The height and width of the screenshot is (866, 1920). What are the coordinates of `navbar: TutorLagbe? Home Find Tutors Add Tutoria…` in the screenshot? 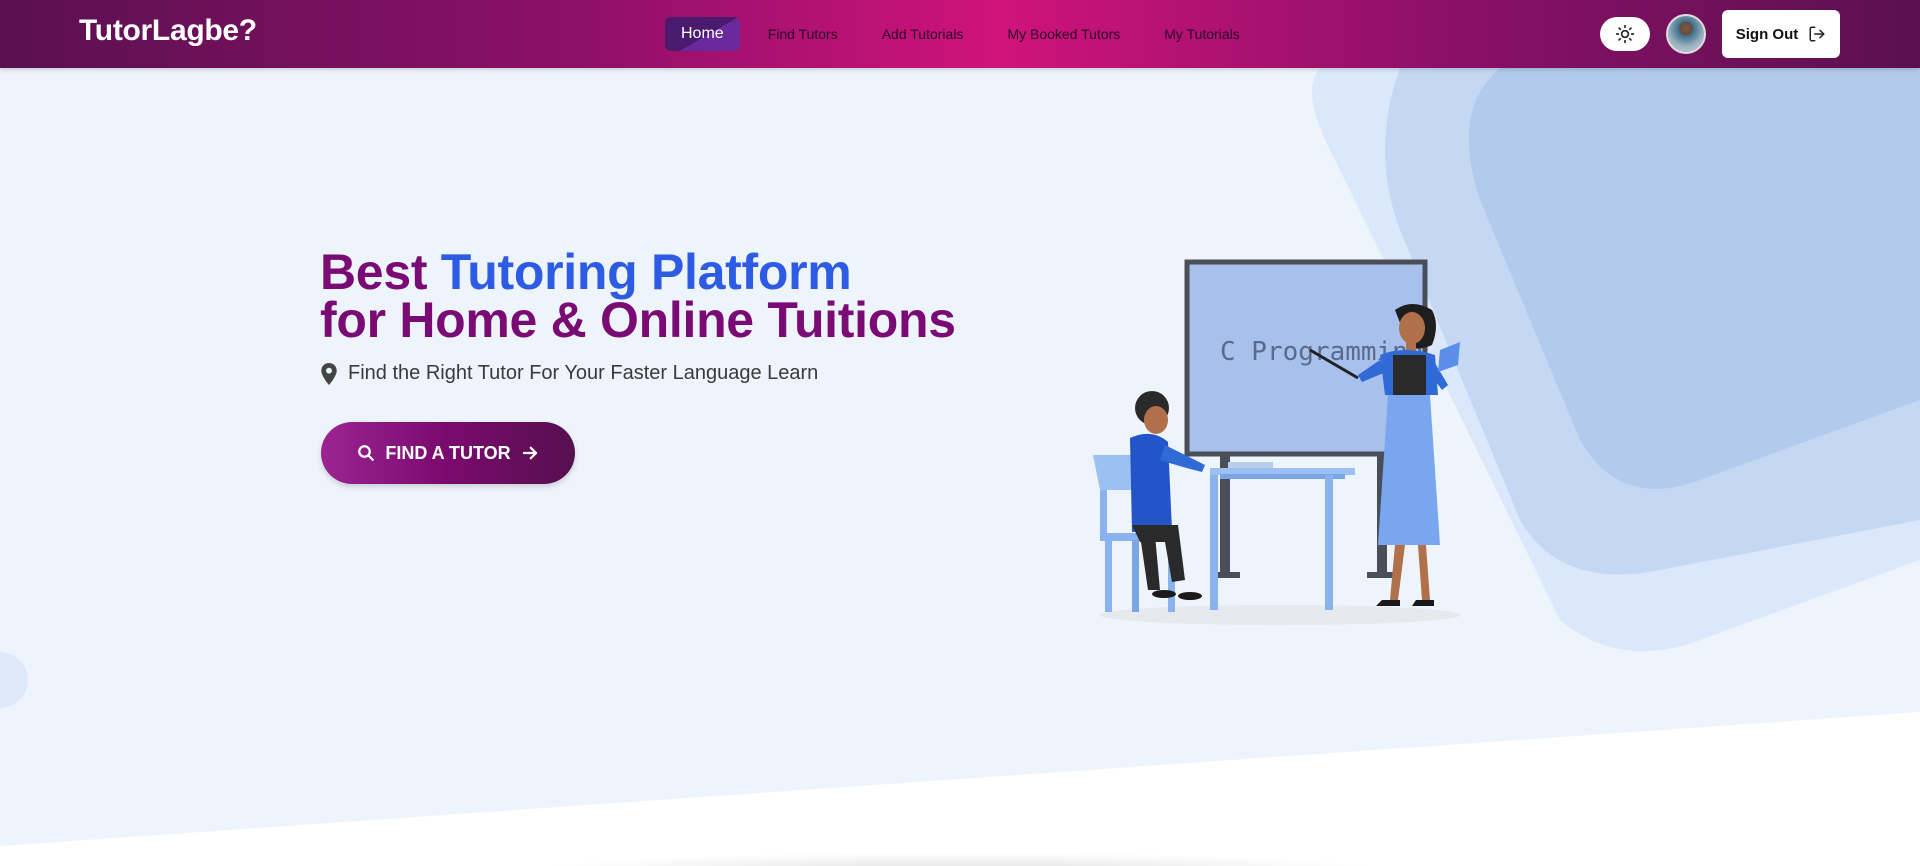 It's located at (960, 34).